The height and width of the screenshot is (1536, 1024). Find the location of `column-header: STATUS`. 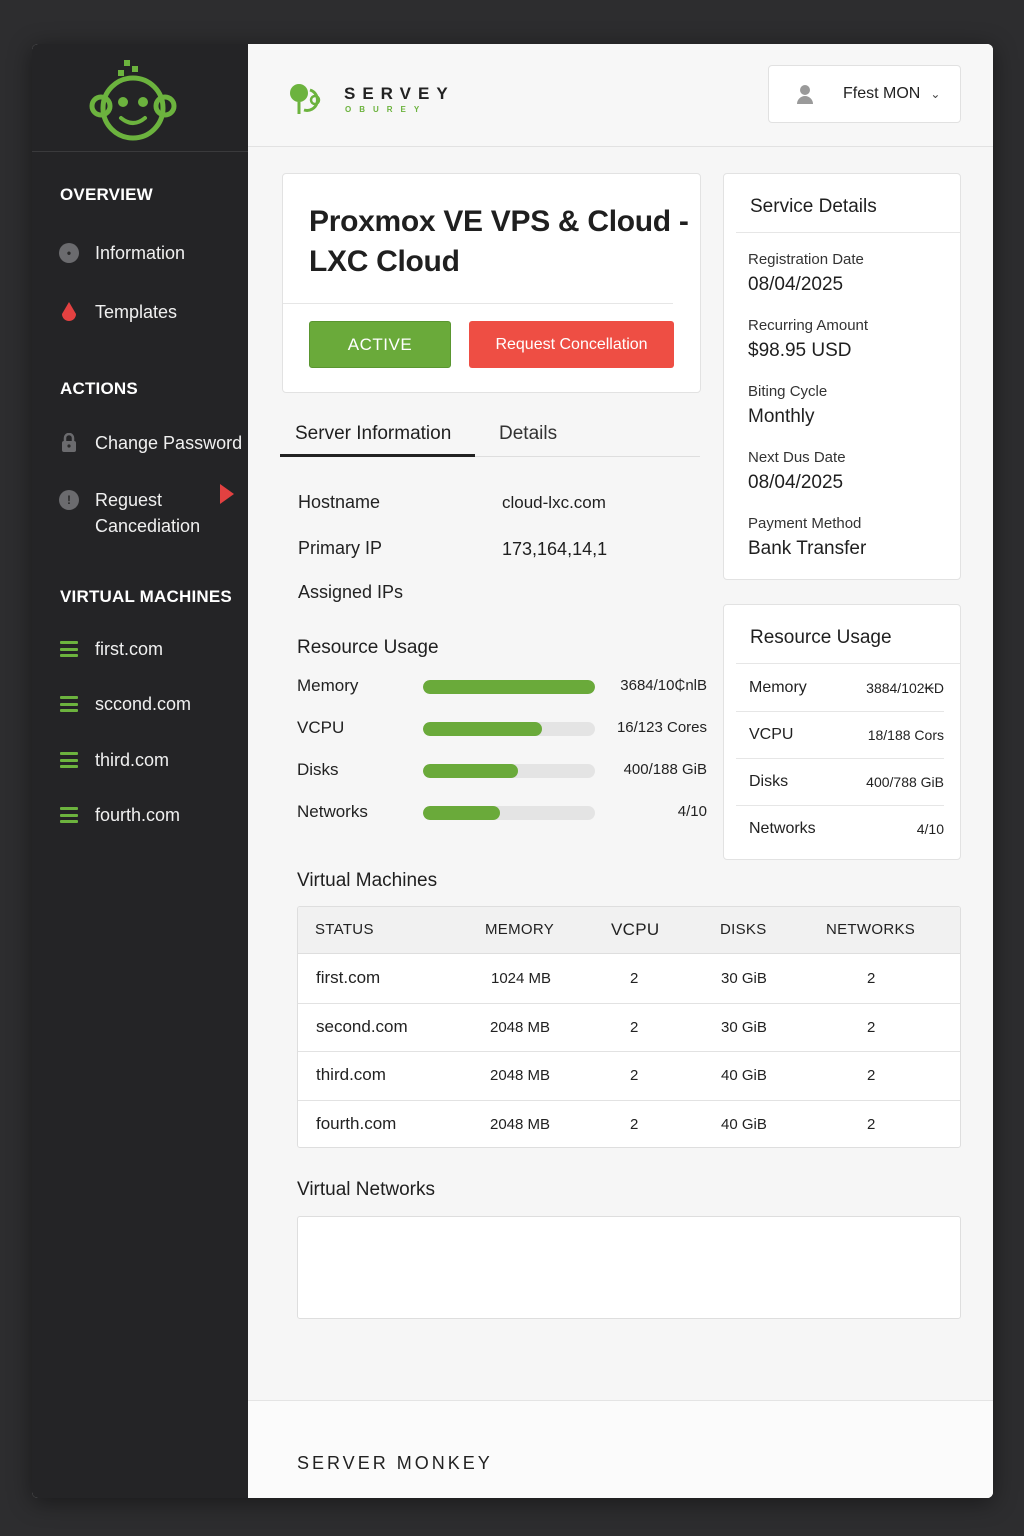

column-header: STATUS is located at coordinates (344, 929).